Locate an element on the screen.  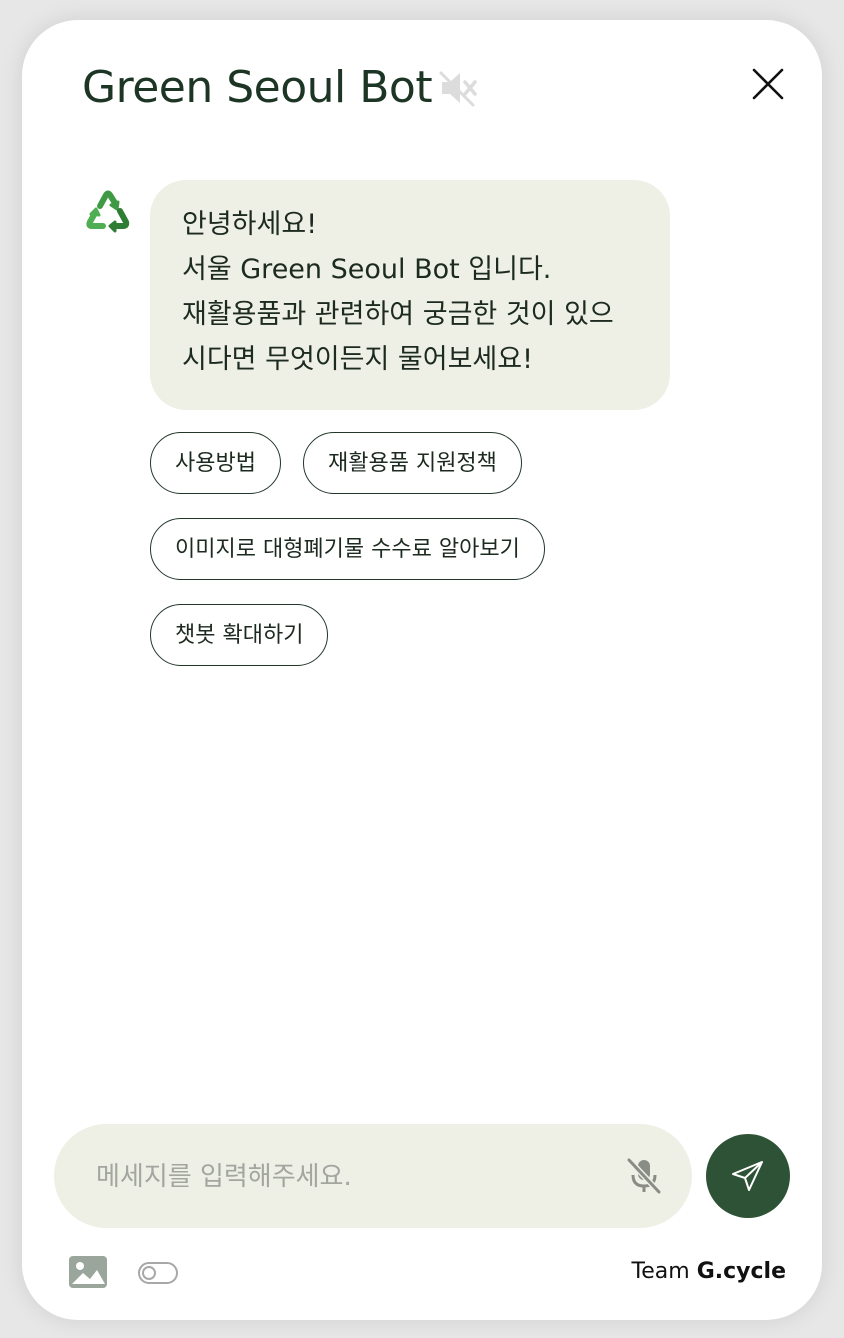
mic-off-icon is located at coordinates (644, 1176).